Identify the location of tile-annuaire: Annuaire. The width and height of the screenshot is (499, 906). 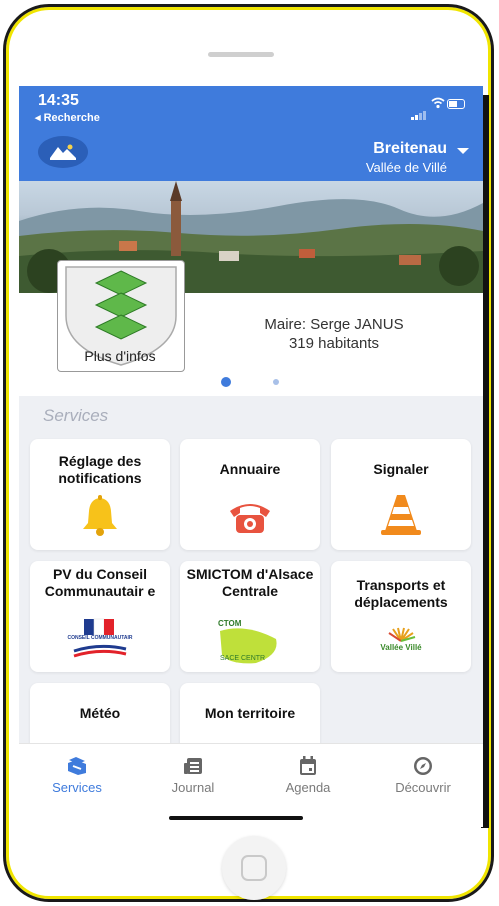
(250, 494).